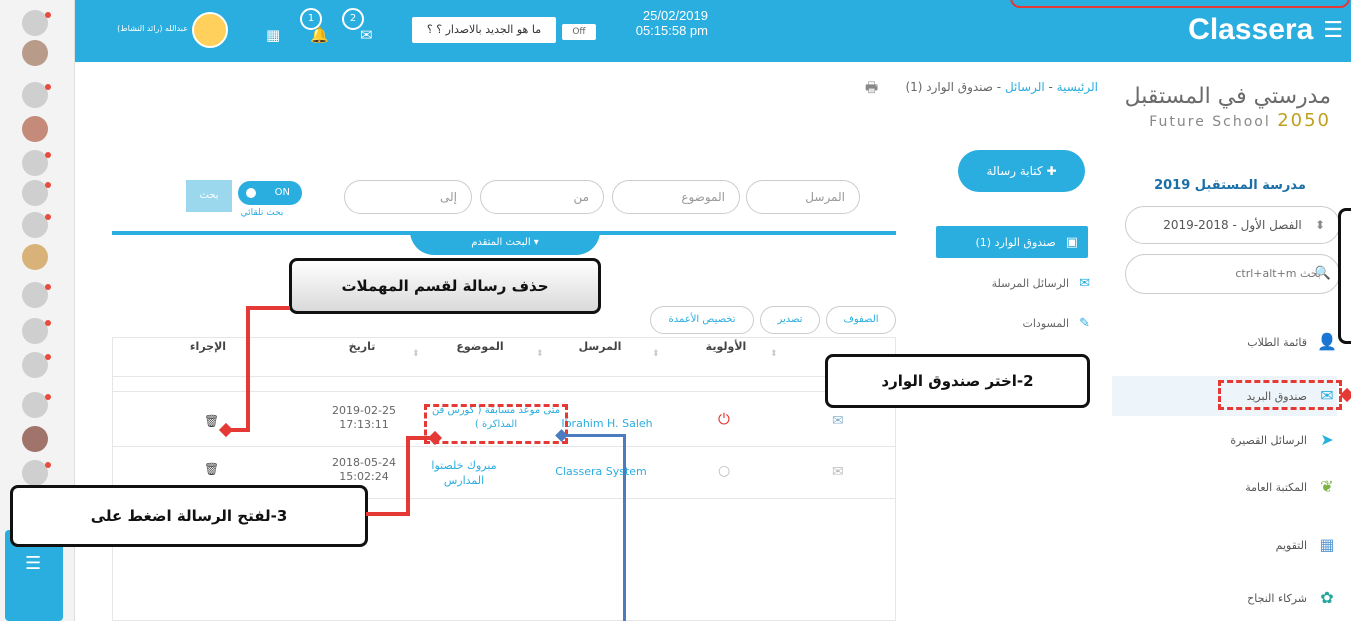 The image size is (1351, 621). I want to click on annotation-choose-inbox: 2-اختر صندوق الوارد, so click(957, 381).